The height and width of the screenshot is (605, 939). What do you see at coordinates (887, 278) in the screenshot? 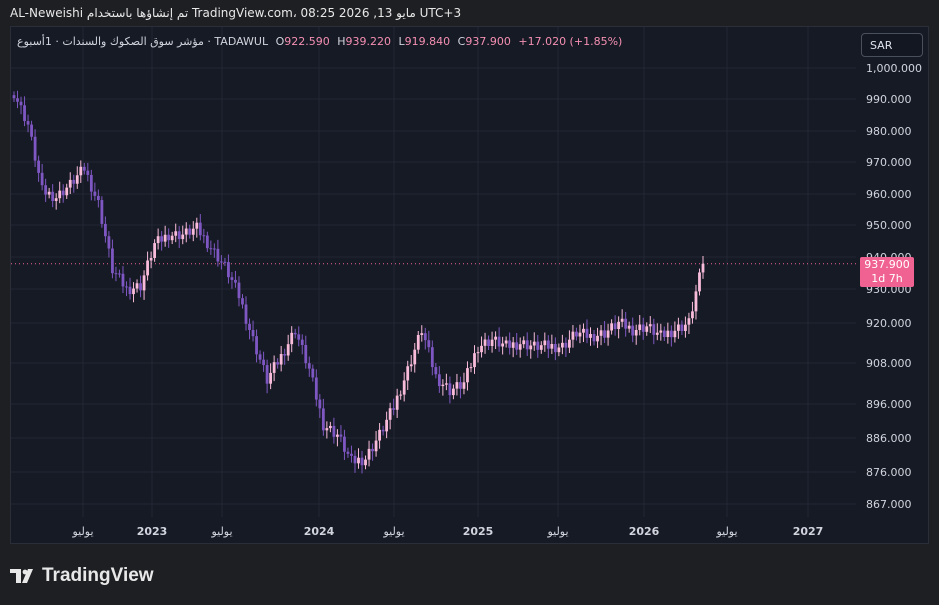
I see `bar-countdown: 1d 7h` at bounding box center [887, 278].